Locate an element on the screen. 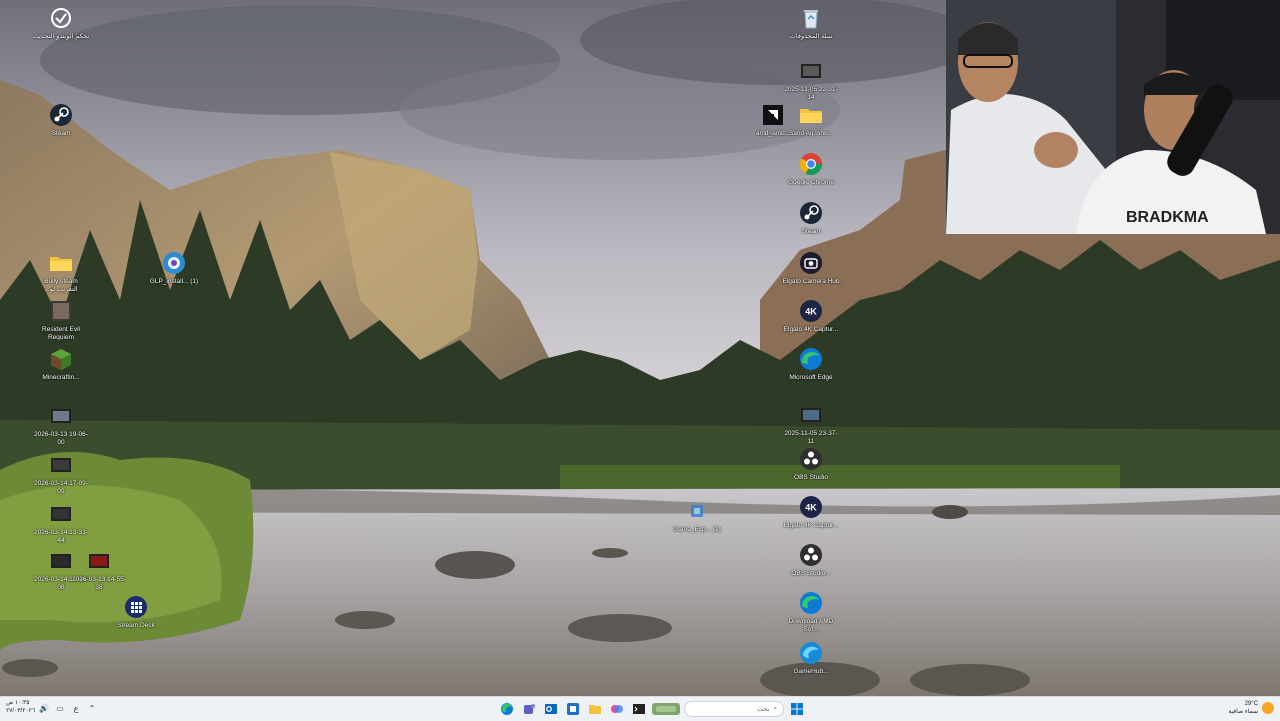 Image resolution: width=1280 pixels, height=721 pixels. taskbar-center: بحث ⌕ is located at coordinates (652, 709).